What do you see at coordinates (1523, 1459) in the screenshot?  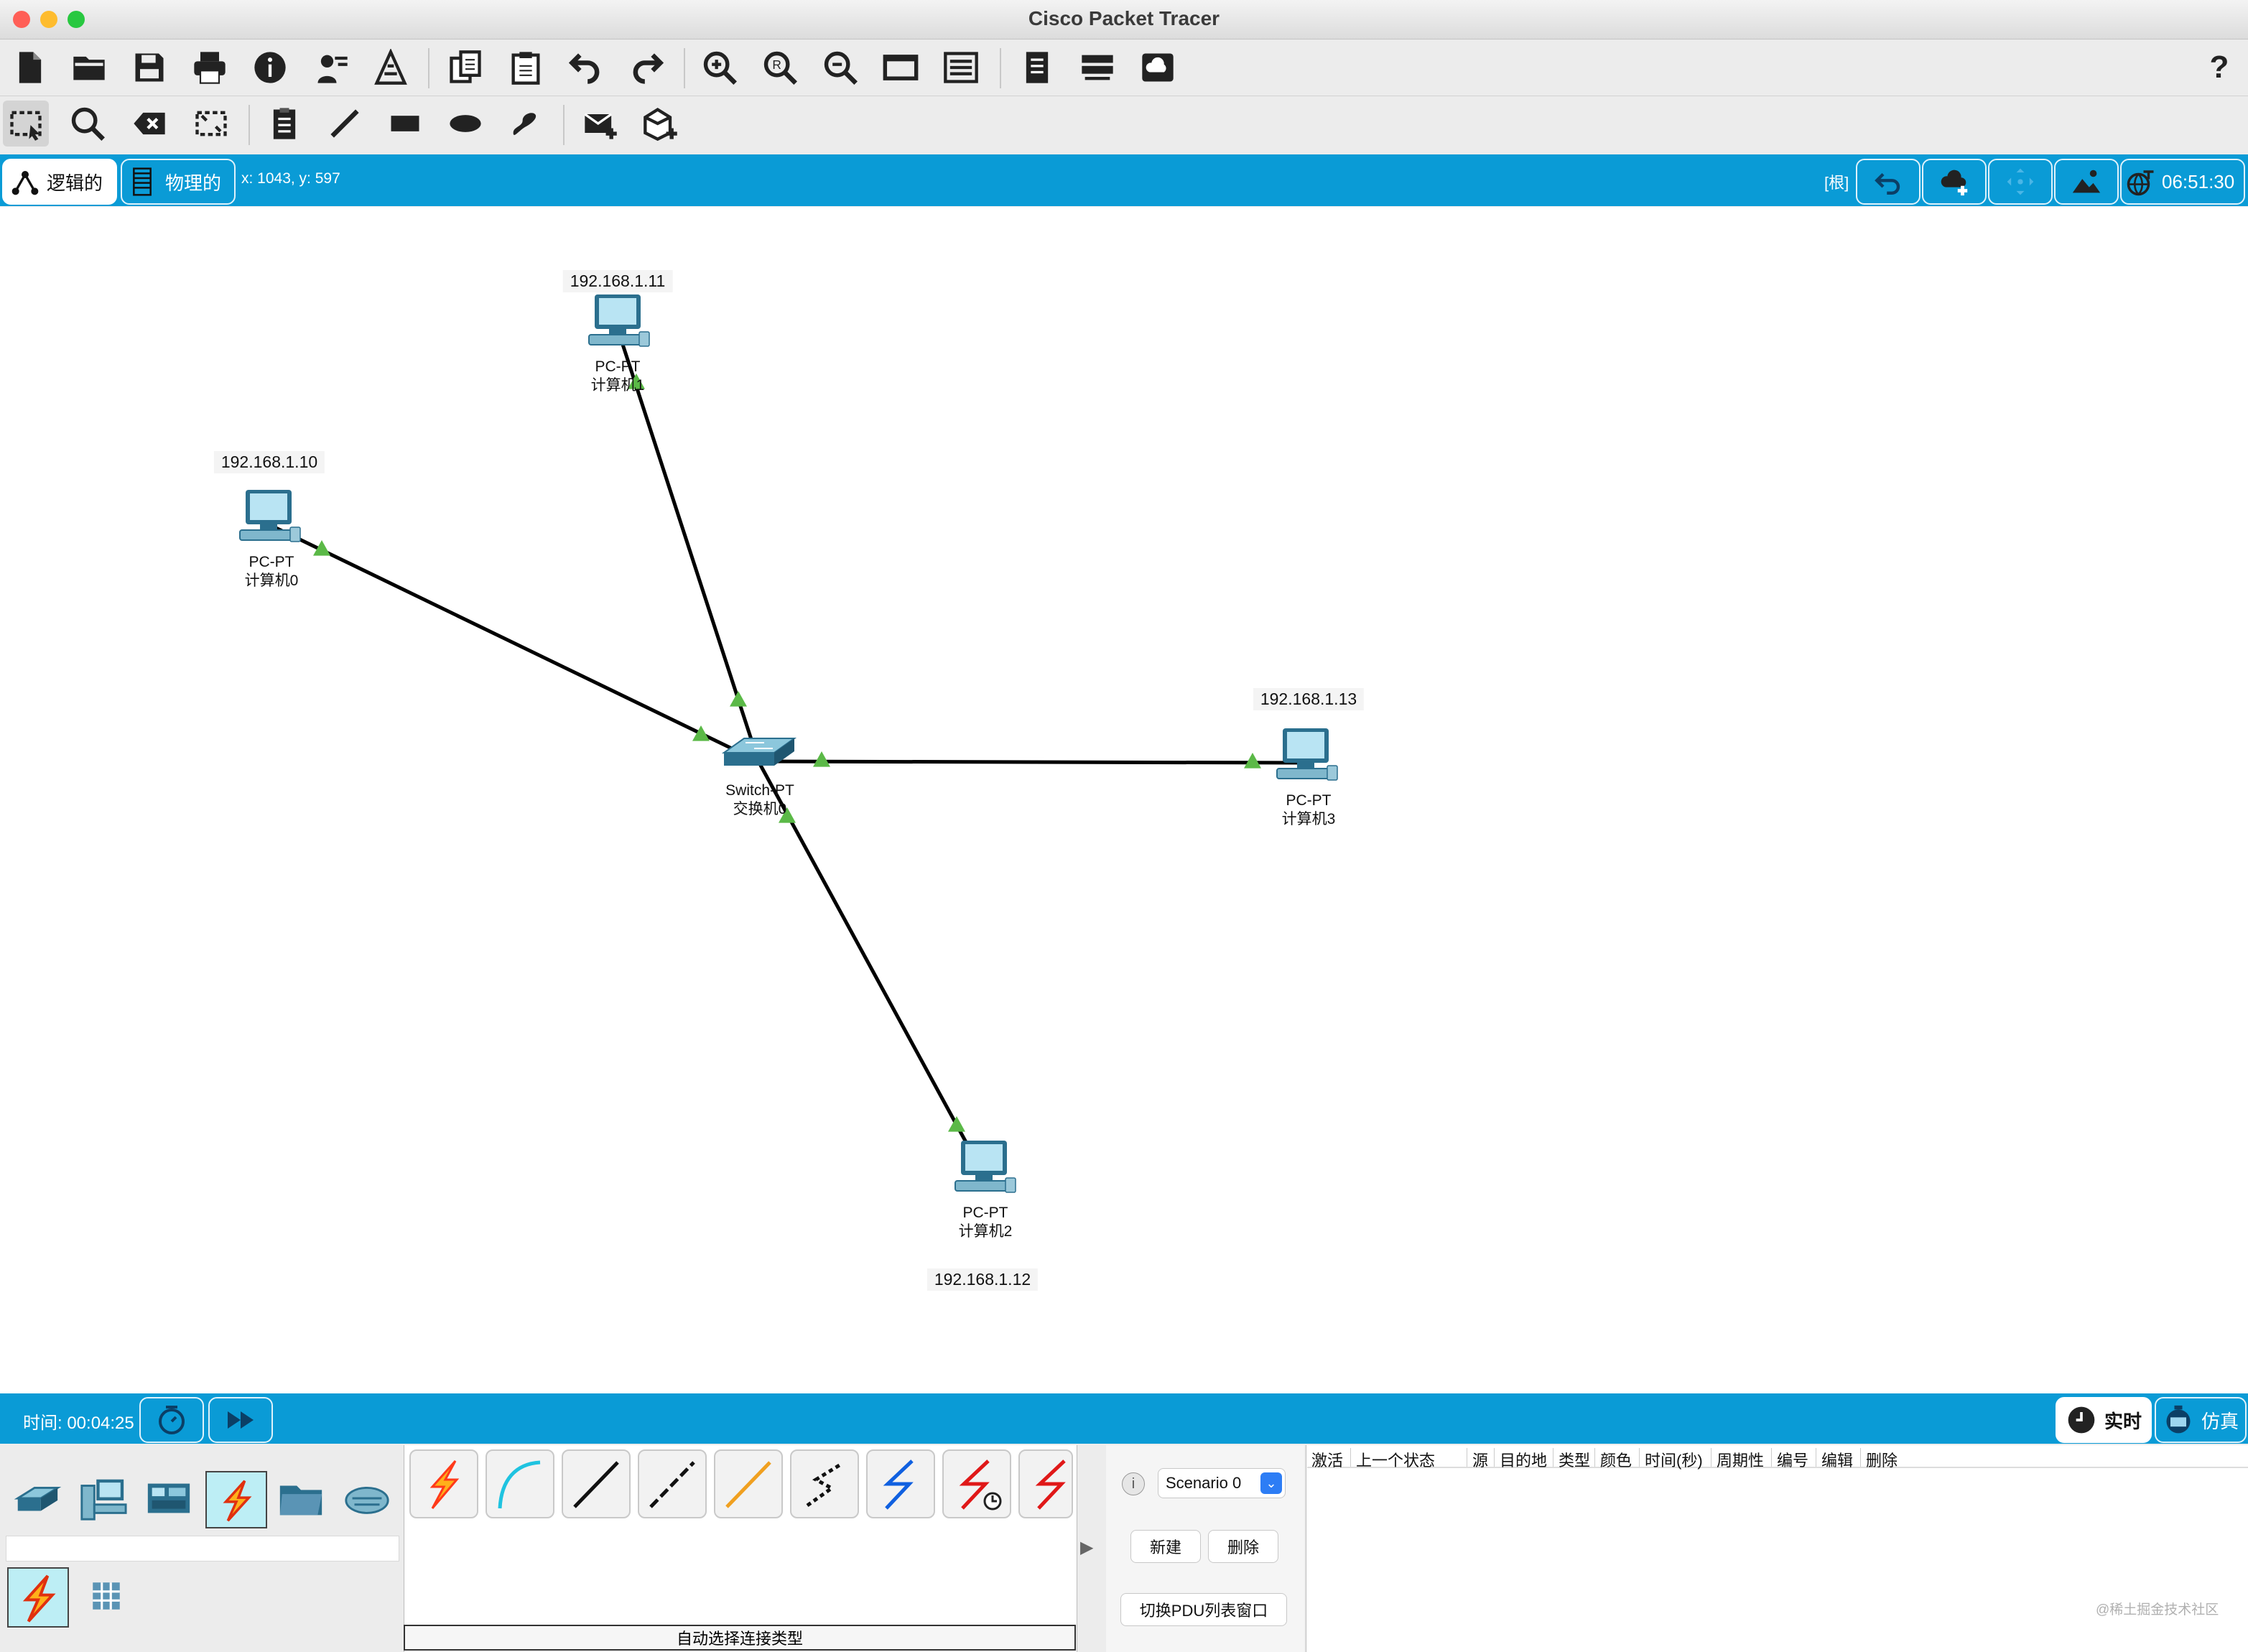 I see `pdu-column-header: 目的地` at bounding box center [1523, 1459].